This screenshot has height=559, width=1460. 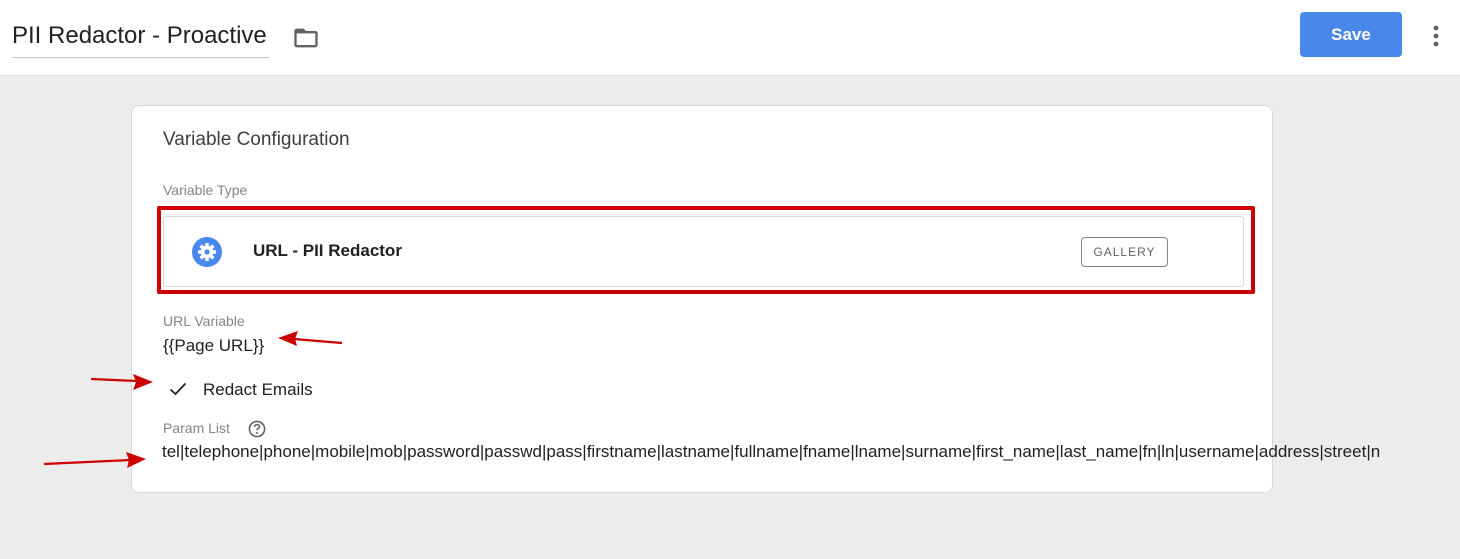 What do you see at coordinates (121, 382) in the screenshot?
I see `arrow-redact-emails-icon` at bounding box center [121, 382].